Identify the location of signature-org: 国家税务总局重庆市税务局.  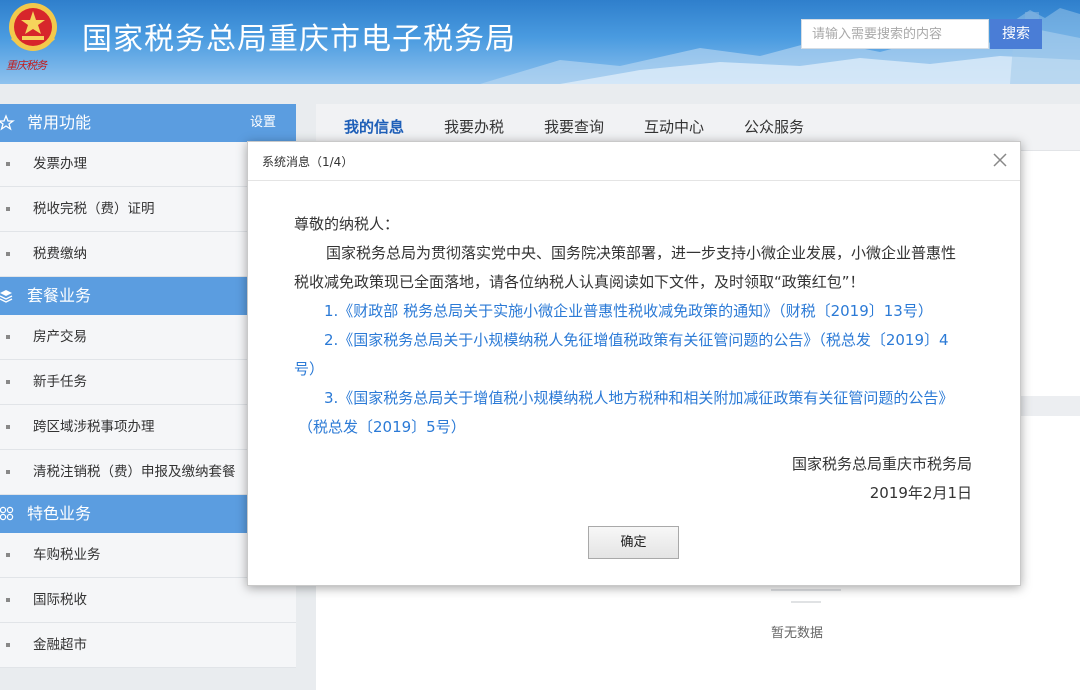
(881, 464).